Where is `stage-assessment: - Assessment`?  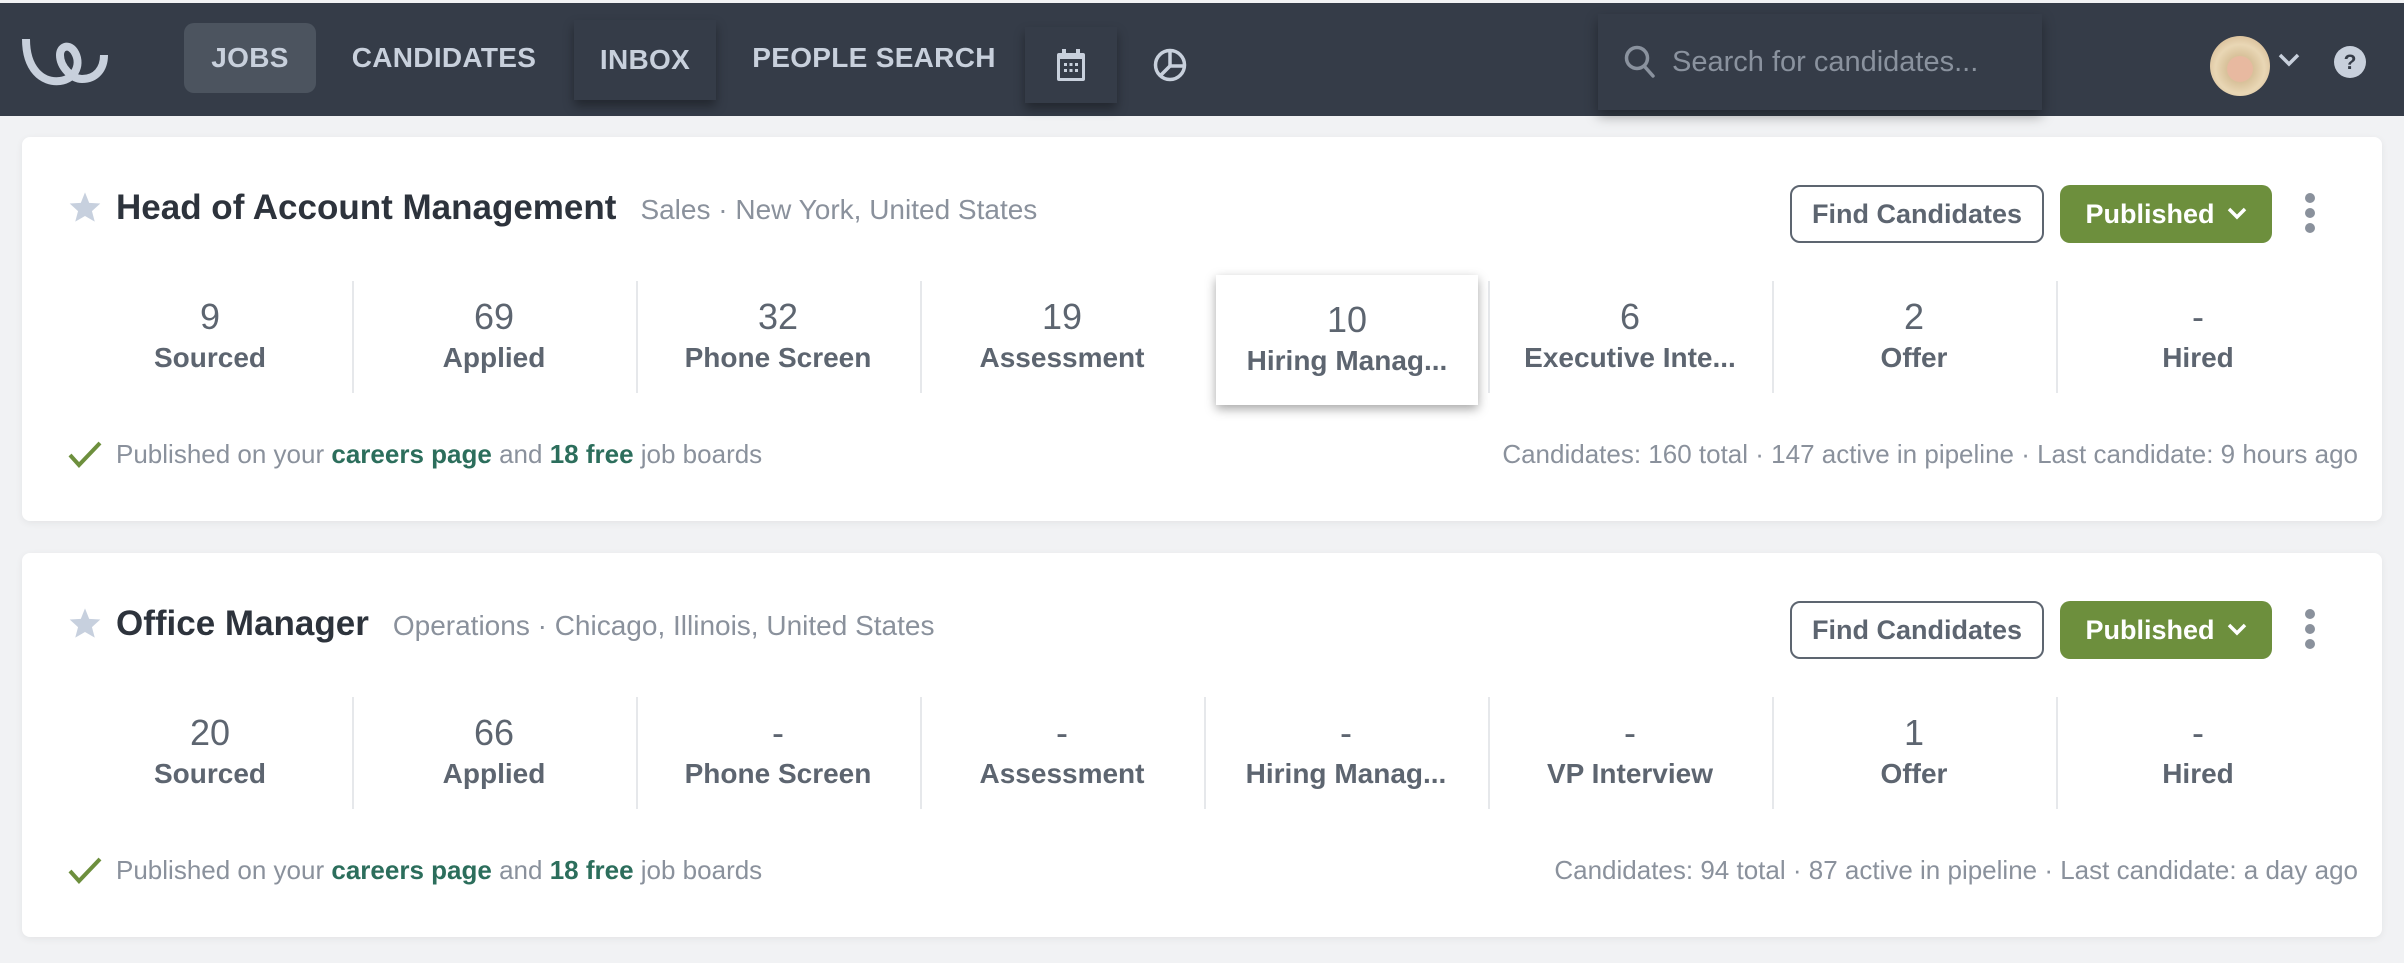 stage-assessment: - Assessment is located at coordinates (1062, 753).